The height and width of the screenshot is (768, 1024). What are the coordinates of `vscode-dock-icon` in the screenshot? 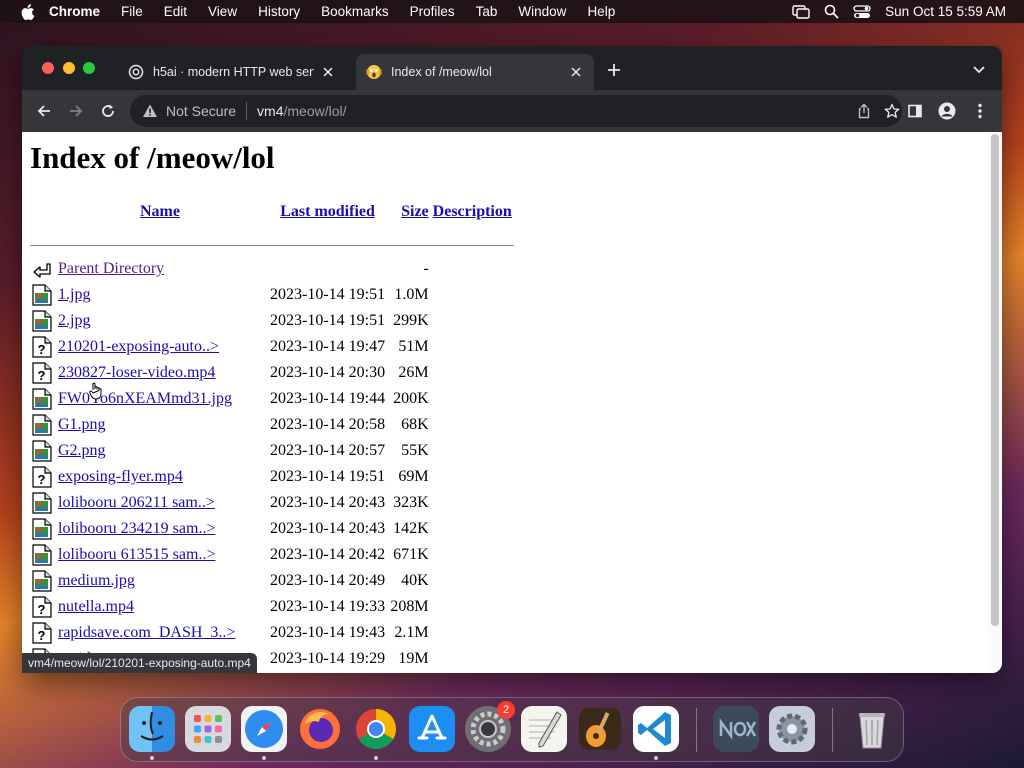 It's located at (656, 729).